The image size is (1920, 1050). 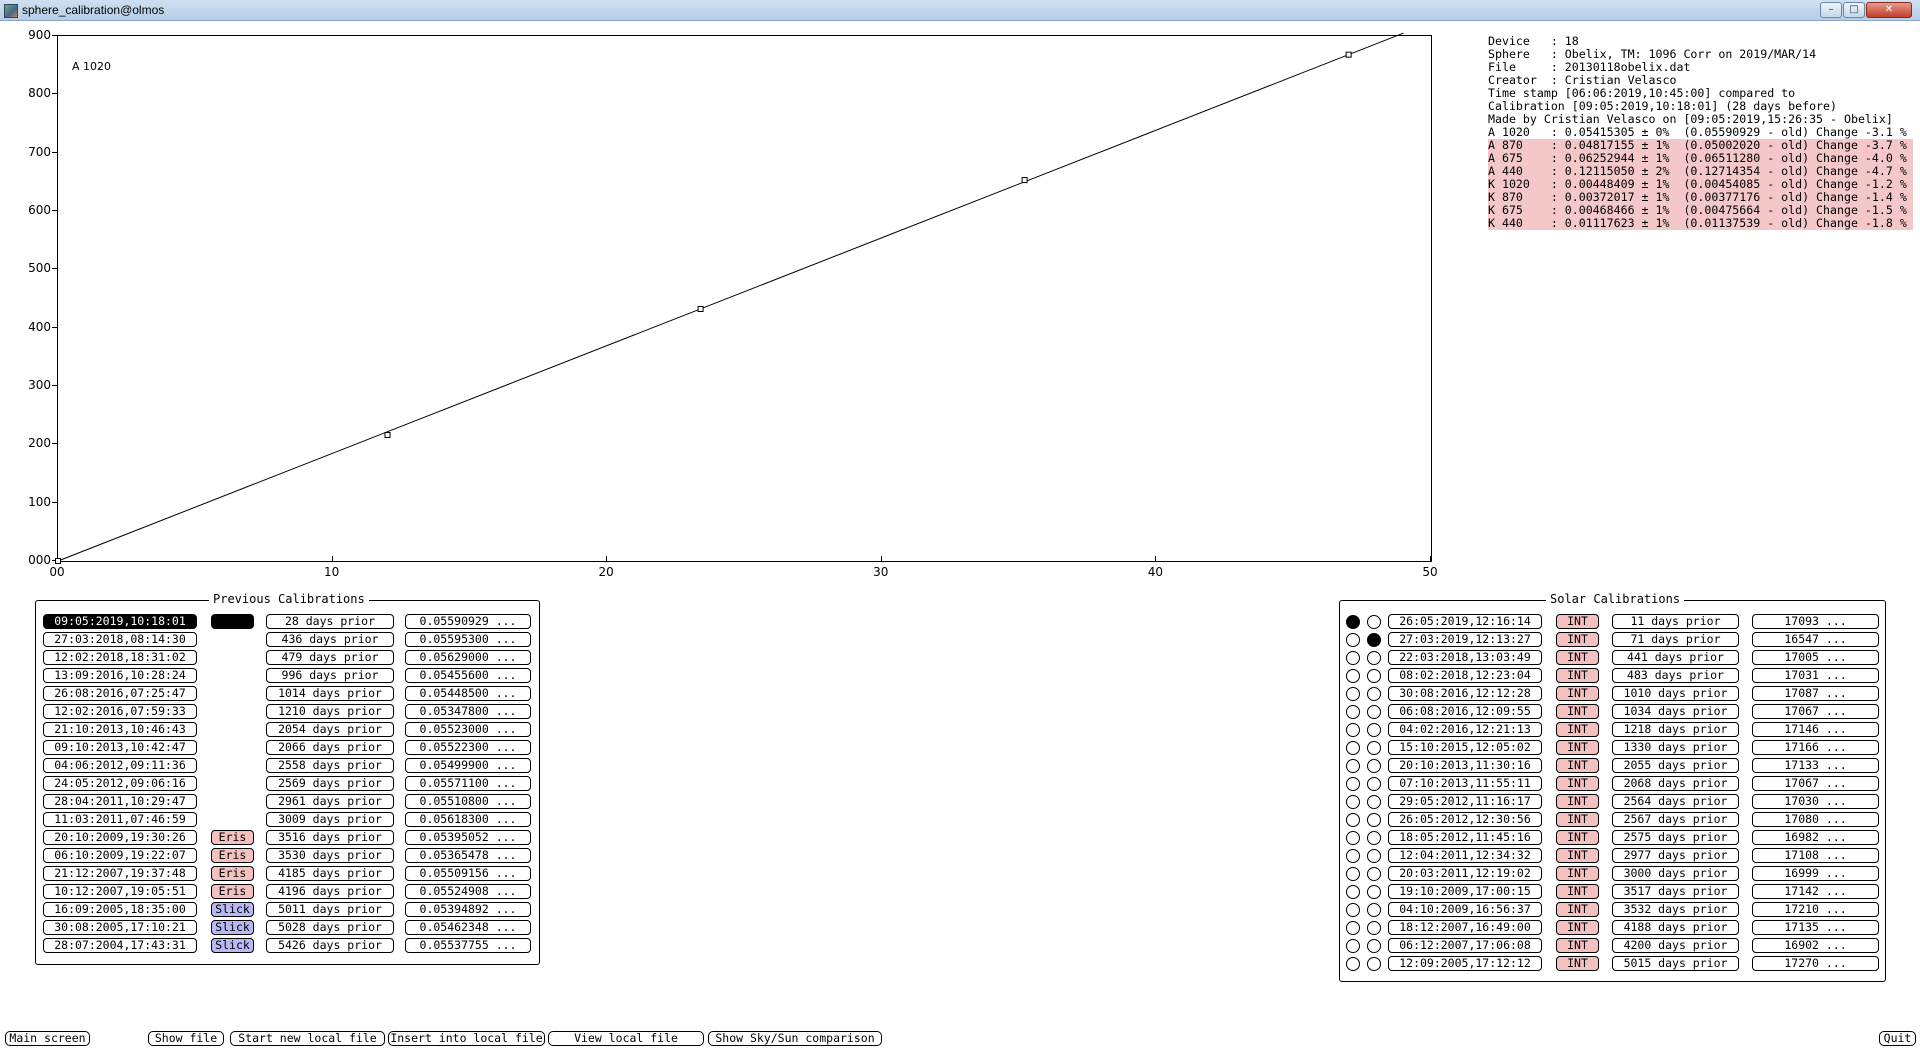 I want to click on solar-date-button: 18:05:2012,11:45:16, so click(x=1465, y=837).